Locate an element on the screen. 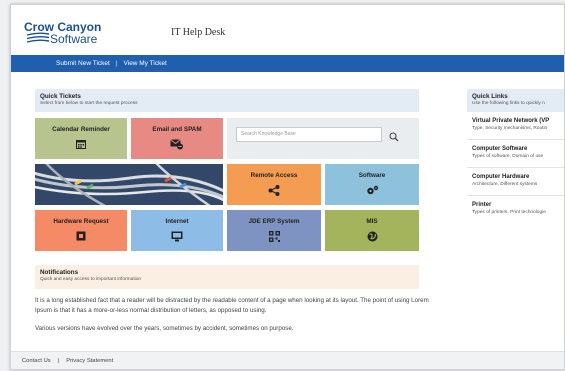  page-header: Crow Canyon Software IT Help Desk is located at coordinates (287, 30).